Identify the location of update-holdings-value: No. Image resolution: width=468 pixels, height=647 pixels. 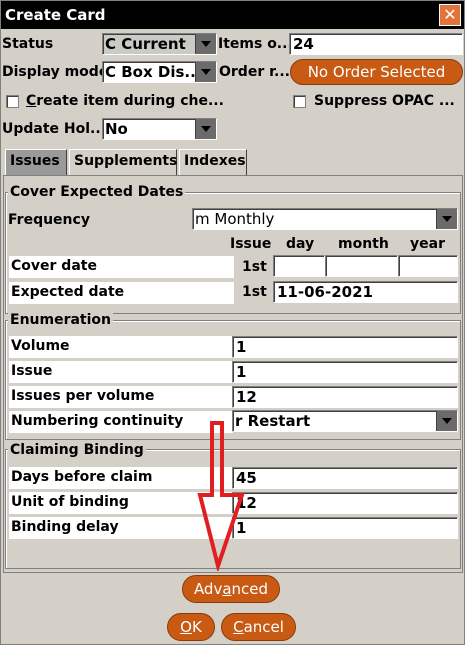
(116, 129).